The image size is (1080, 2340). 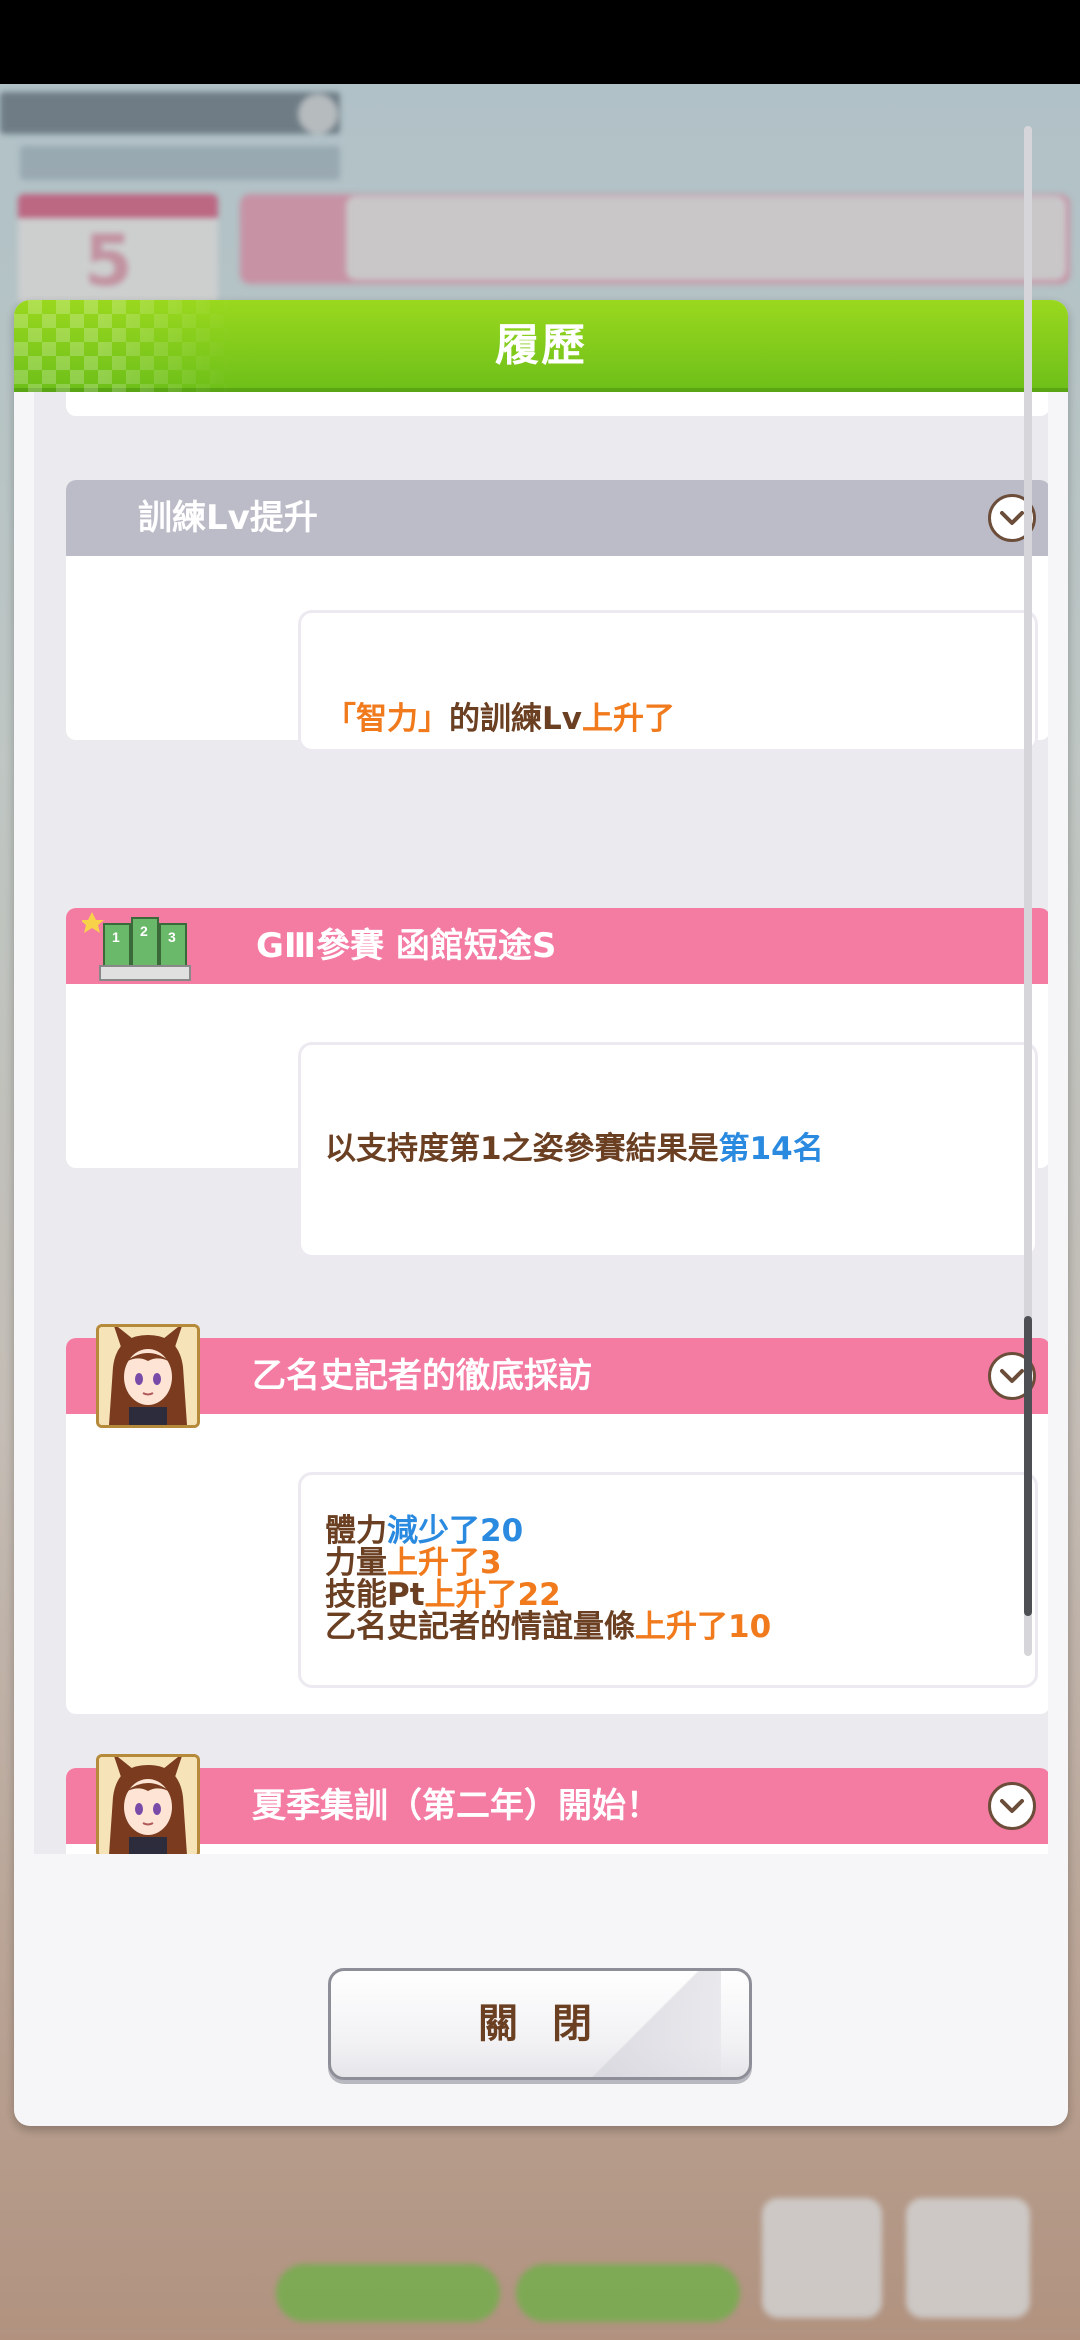 I want to click on detail-line: 乙名史記者的情誼量條上升了10, so click(x=548, y=1627).